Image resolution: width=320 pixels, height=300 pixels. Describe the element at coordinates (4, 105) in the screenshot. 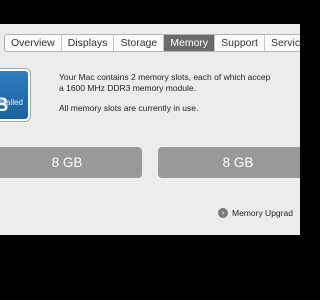

I see `memory-icon-size: 8 GB` at that location.